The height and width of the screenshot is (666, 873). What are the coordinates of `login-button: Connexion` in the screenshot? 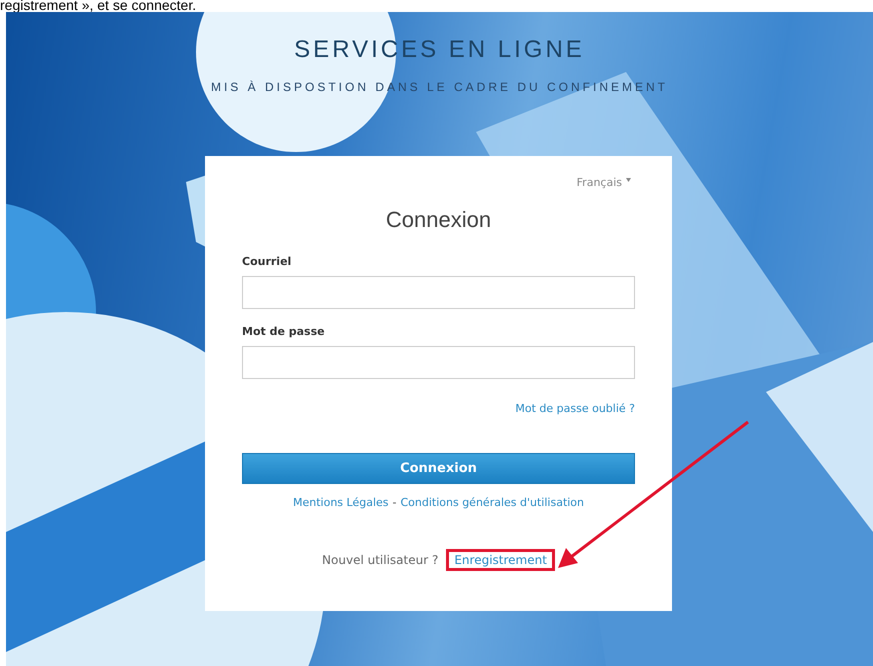 It's located at (438, 468).